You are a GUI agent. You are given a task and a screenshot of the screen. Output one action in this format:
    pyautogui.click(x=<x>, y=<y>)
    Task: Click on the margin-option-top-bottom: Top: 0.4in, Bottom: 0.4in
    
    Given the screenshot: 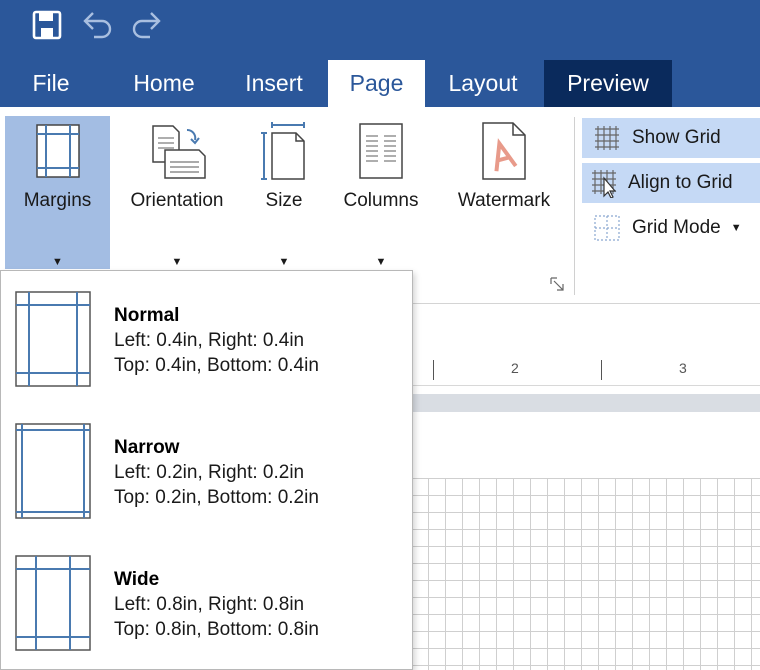 What is the action you would take?
    pyautogui.click(x=216, y=365)
    